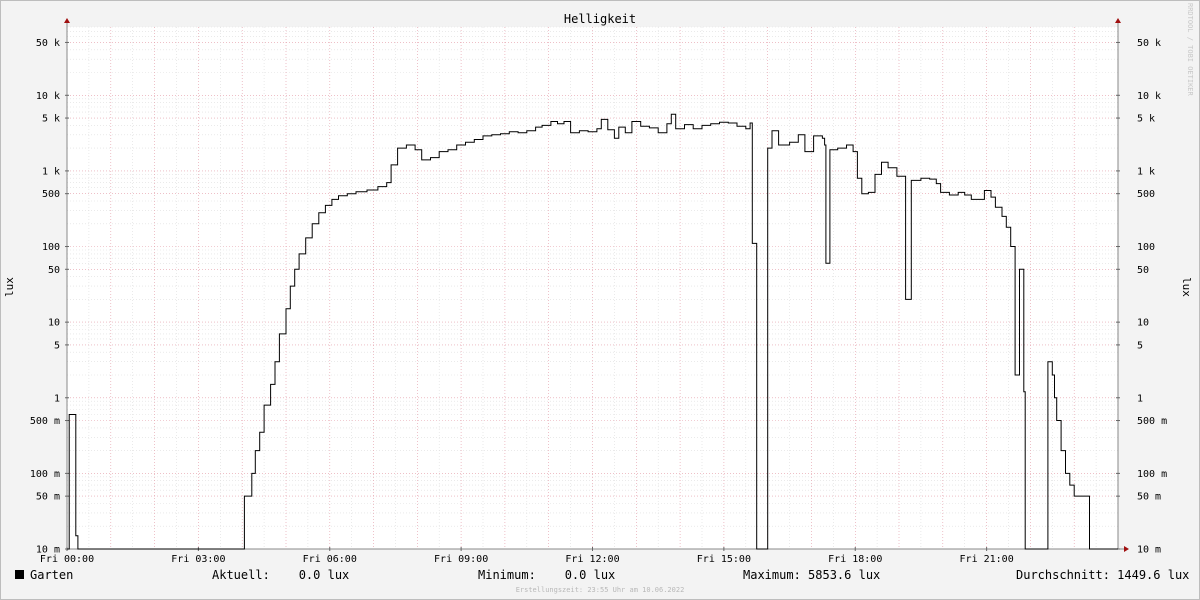  What do you see at coordinates (1143, 323) in the screenshot?
I see `y-tick-label-right: 10` at bounding box center [1143, 323].